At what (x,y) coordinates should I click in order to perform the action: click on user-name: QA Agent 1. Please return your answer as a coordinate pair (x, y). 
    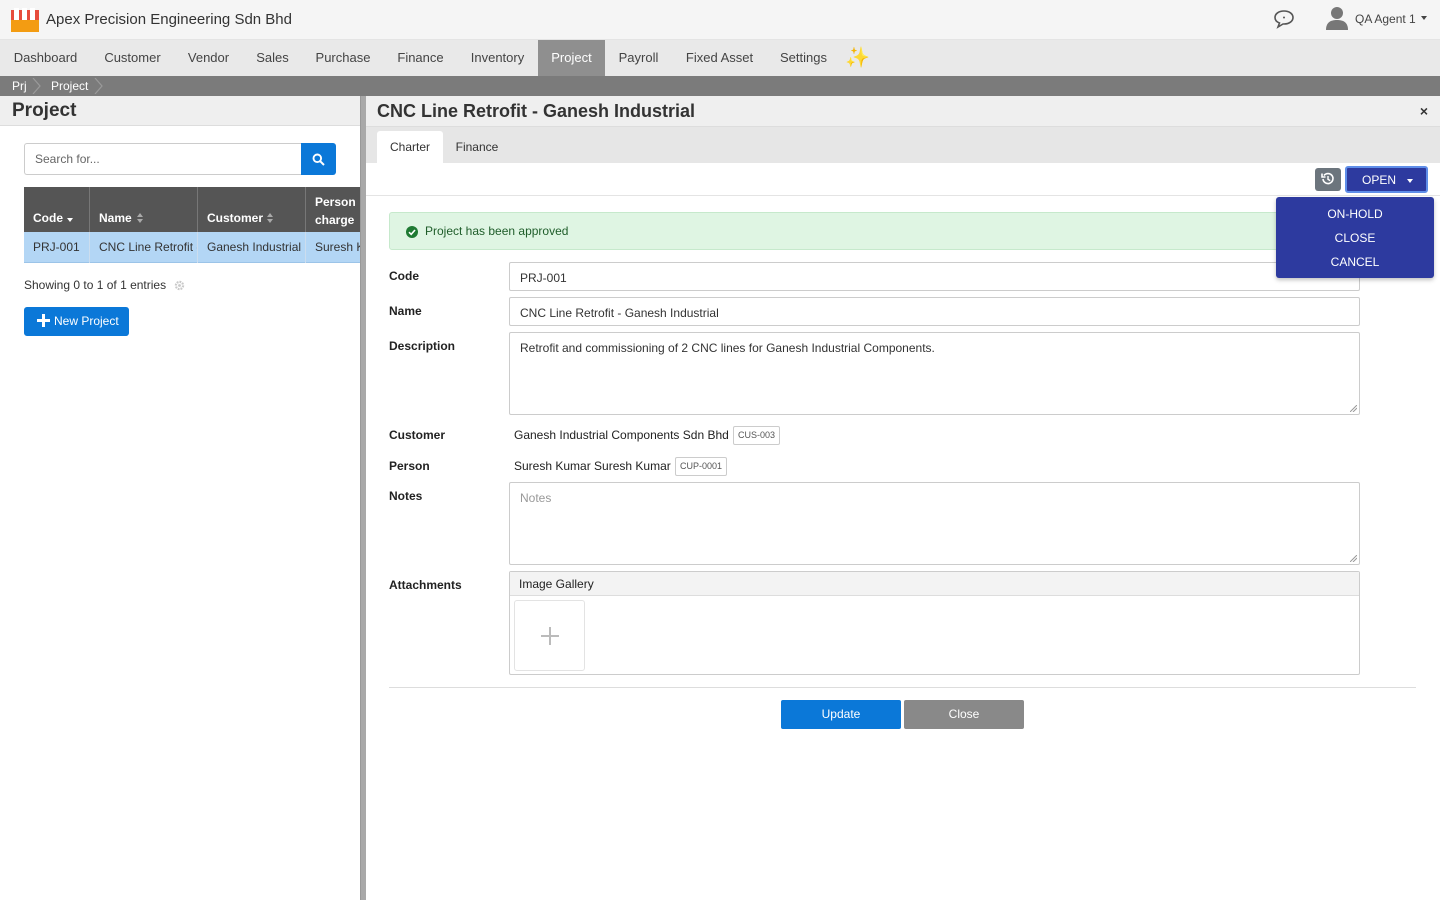
    Looking at the image, I should click on (1385, 19).